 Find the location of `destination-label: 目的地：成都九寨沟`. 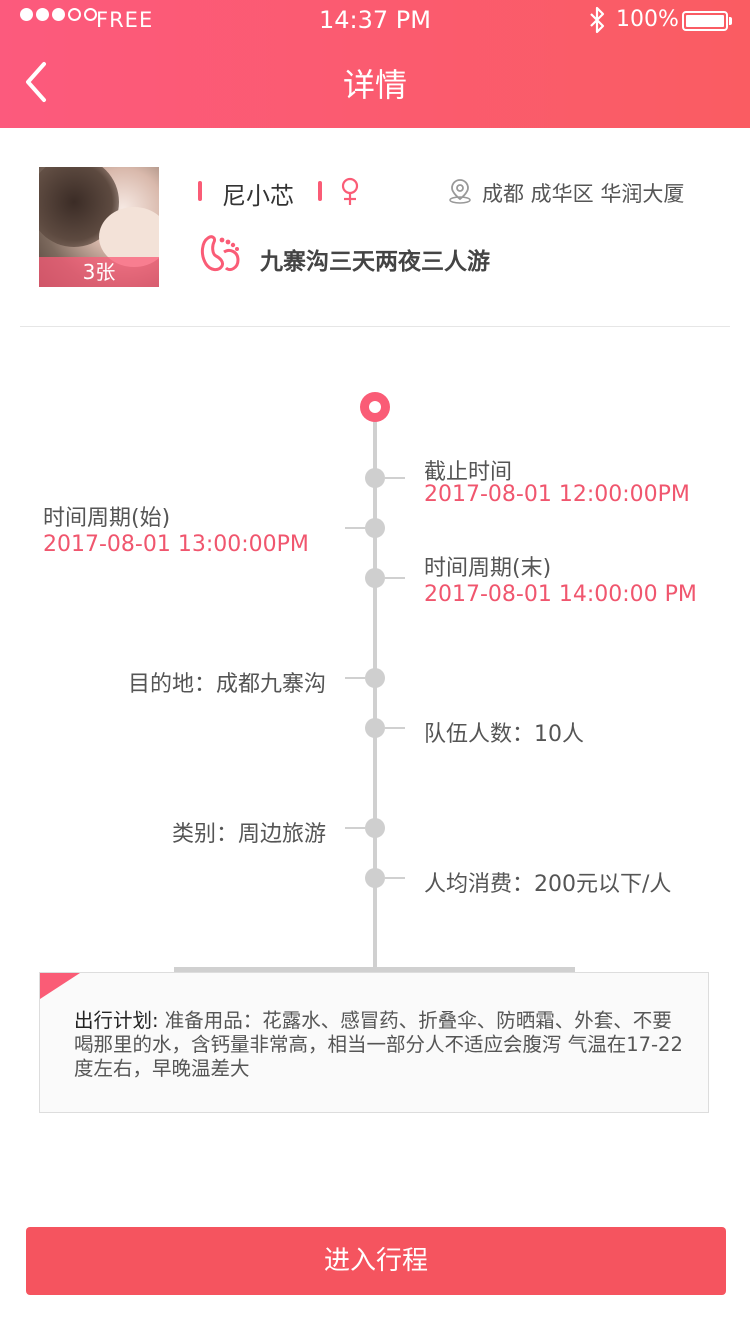

destination-label: 目的地：成都九寨沟 is located at coordinates (226, 684).